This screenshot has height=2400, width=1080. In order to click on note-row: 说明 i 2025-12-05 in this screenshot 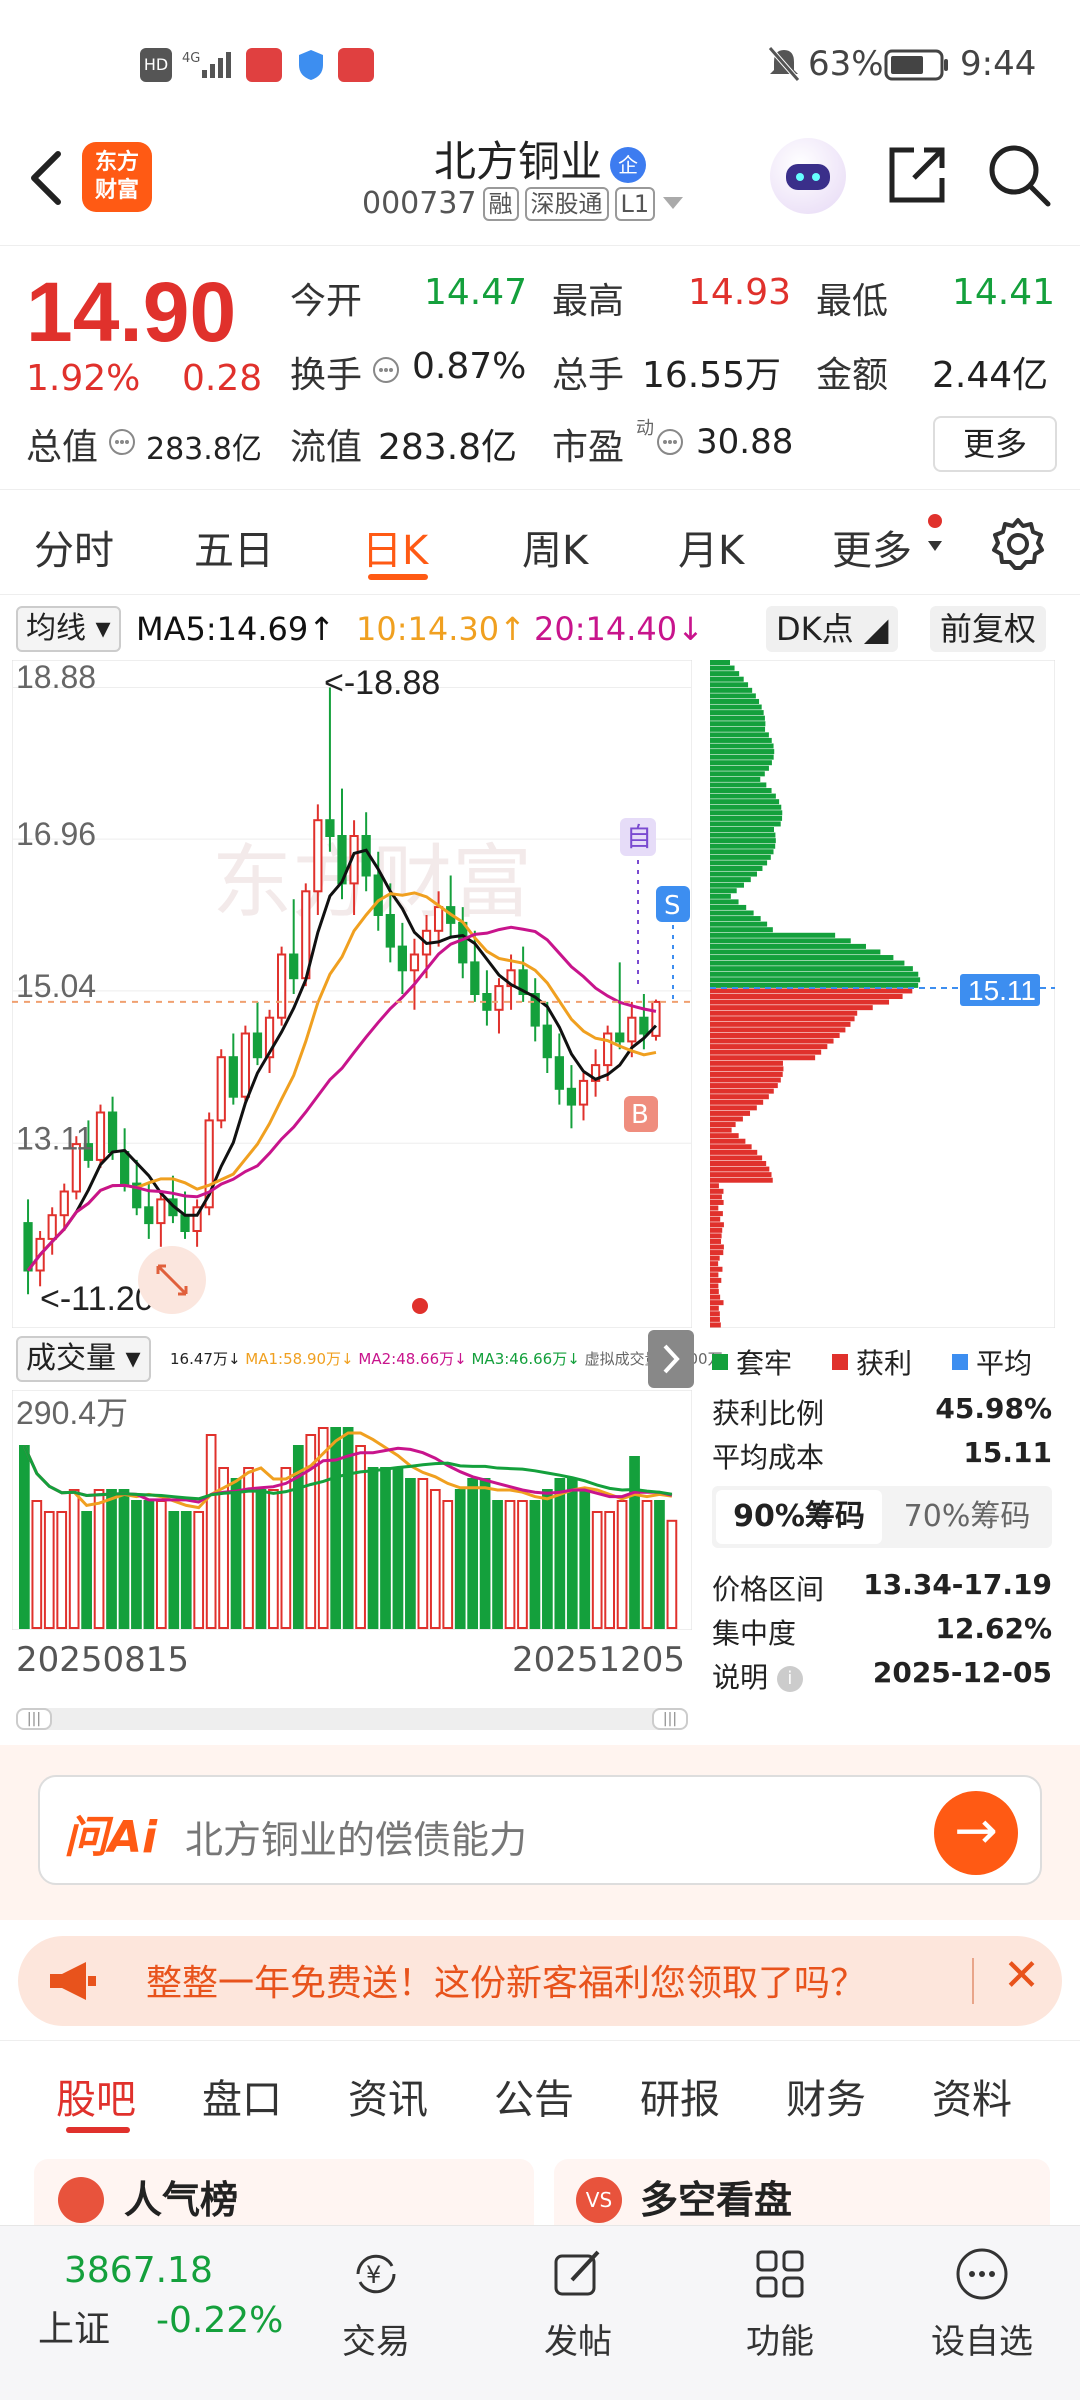, I will do `click(882, 1676)`.